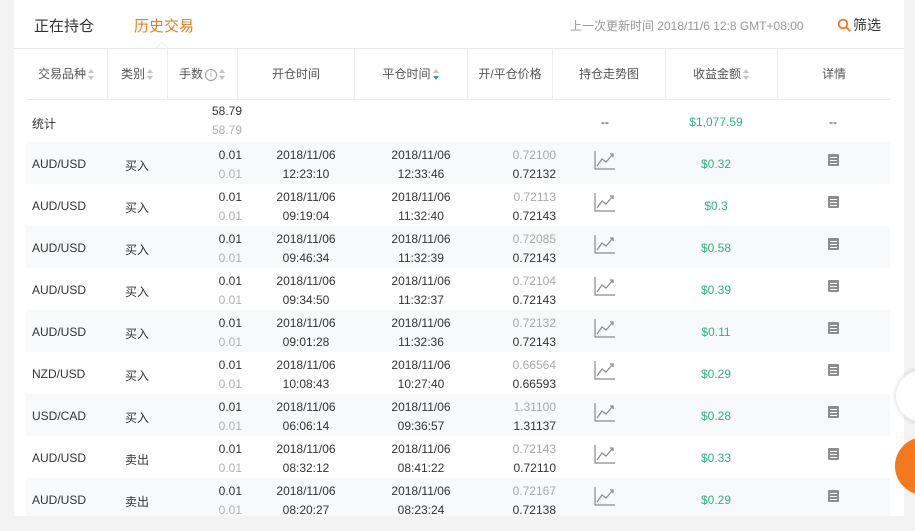 Image resolution: width=915 pixels, height=531 pixels. I want to click on row-close-time: 11:32:37, so click(421, 300).